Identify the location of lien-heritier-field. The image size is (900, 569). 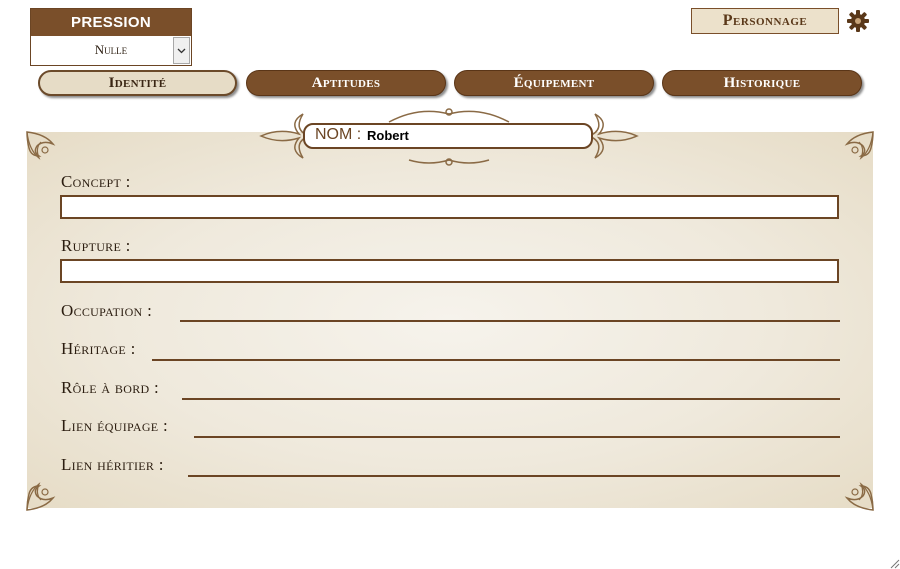
(514, 476).